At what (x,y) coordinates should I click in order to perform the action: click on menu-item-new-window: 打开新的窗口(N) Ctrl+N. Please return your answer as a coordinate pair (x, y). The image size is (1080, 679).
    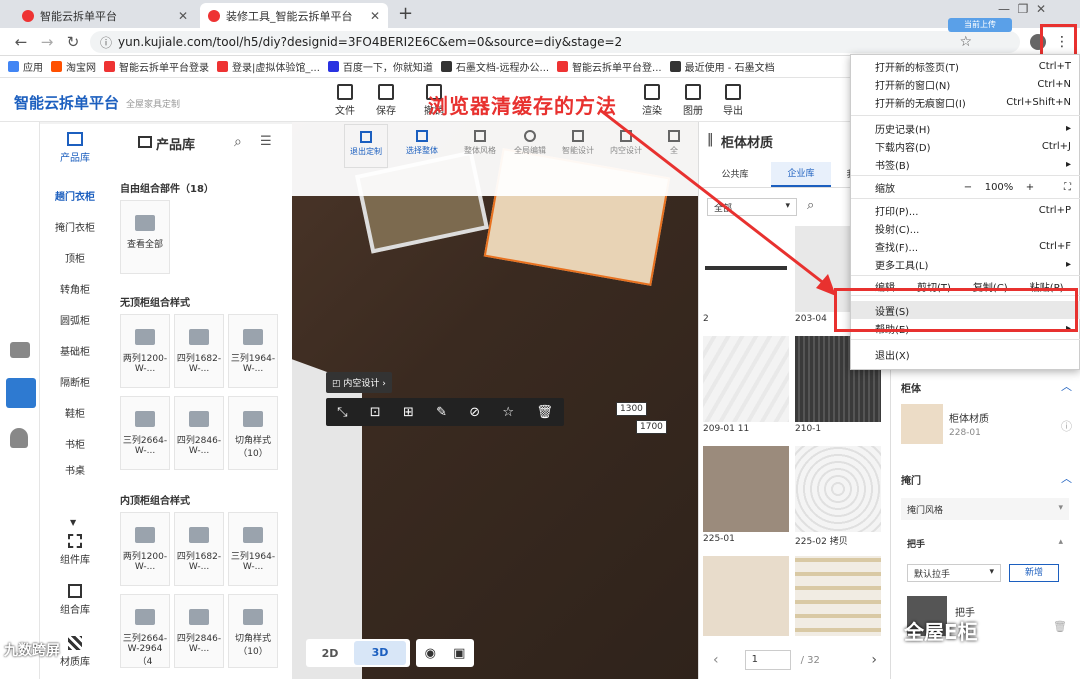
    Looking at the image, I should click on (965, 84).